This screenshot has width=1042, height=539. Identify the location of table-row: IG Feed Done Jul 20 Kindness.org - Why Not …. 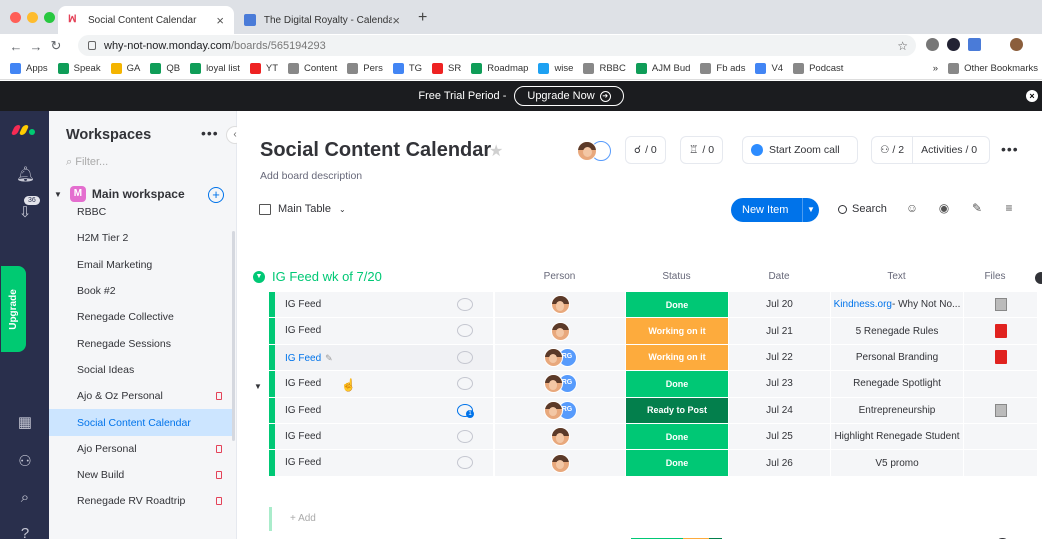
(655, 305).